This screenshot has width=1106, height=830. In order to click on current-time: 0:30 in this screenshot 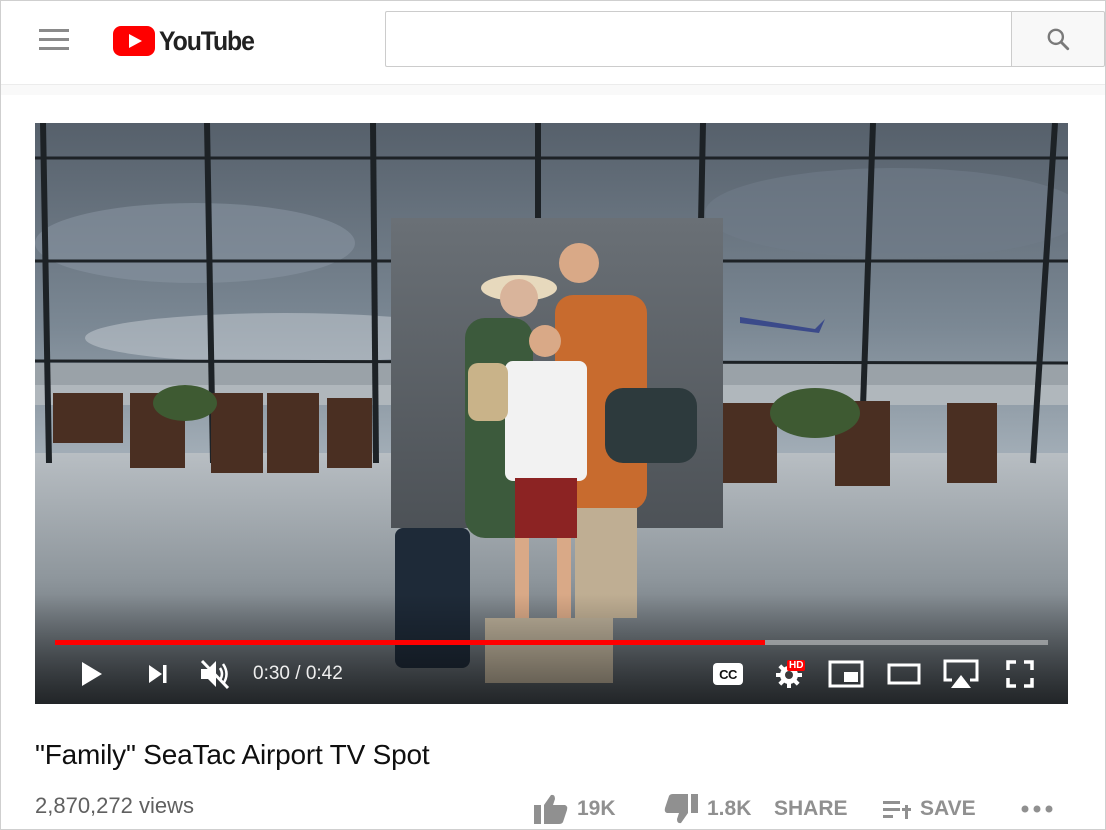, I will do `click(271, 673)`.